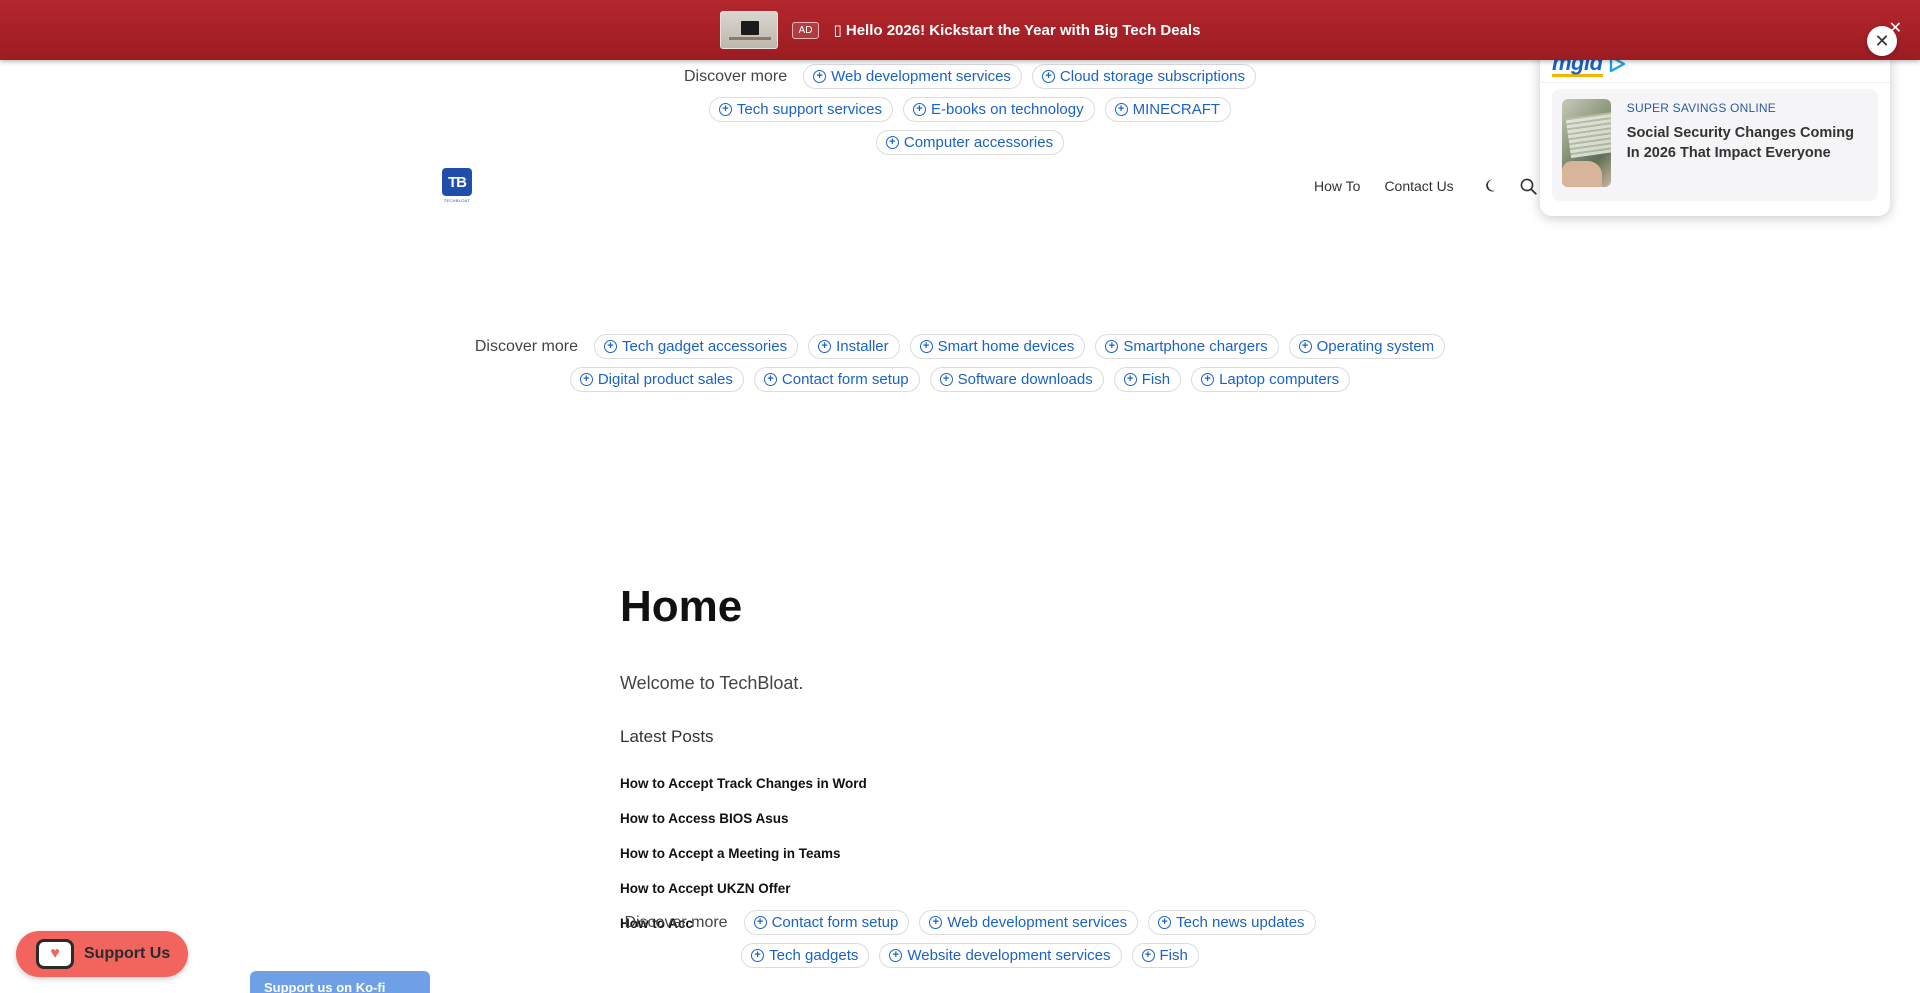 The image size is (1920, 993). What do you see at coordinates (970, 142) in the screenshot?
I see `discover-chip: + Computer accessories` at bounding box center [970, 142].